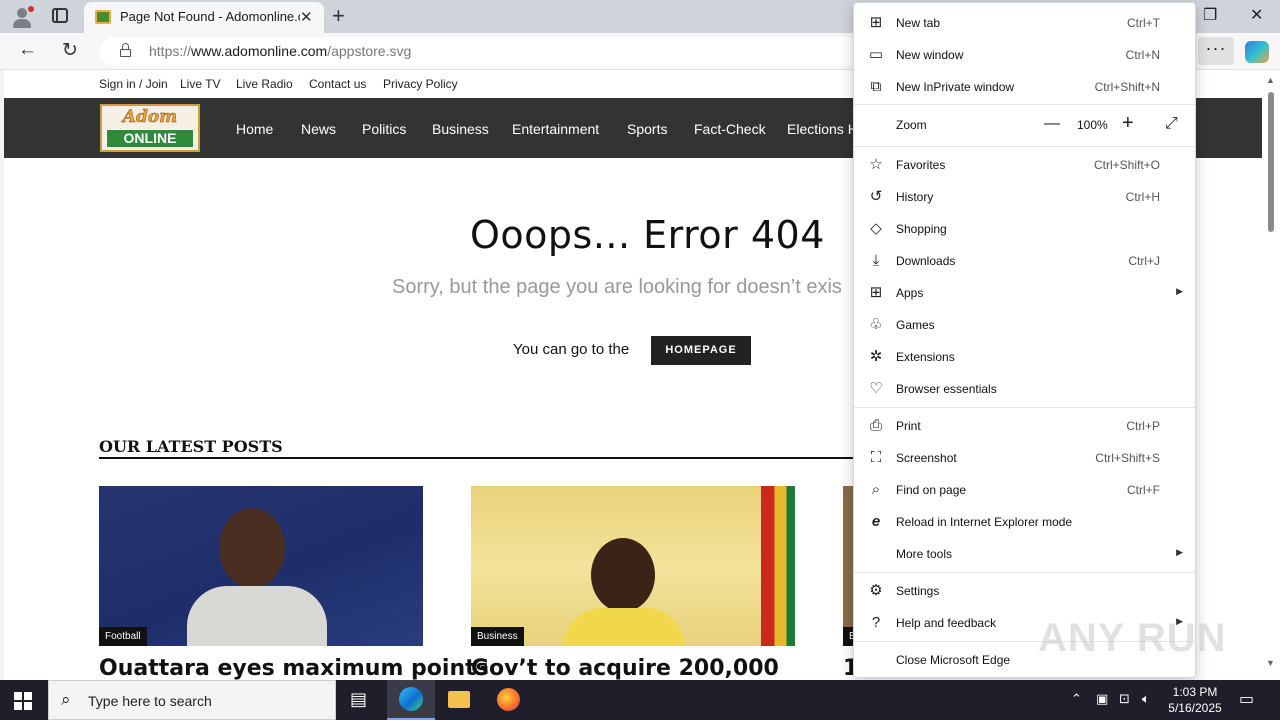 The width and height of the screenshot is (1280, 720). I want to click on menu-apps: ⊞ Apps ▶, so click(1024, 293).